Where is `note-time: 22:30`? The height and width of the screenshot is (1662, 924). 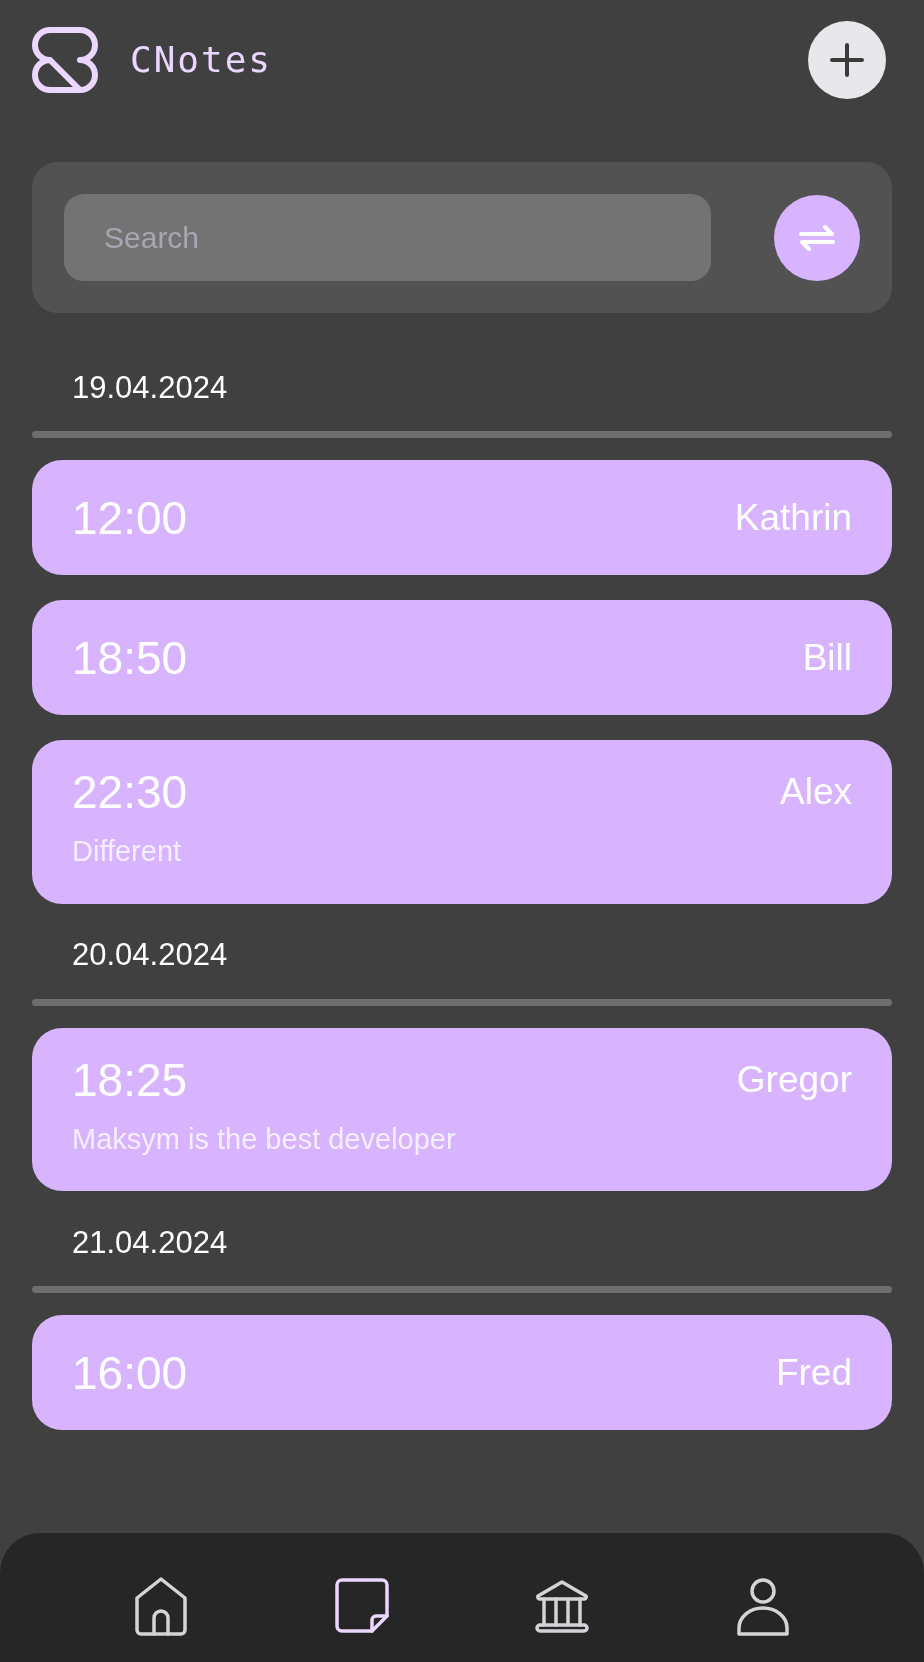 note-time: 22:30 is located at coordinates (130, 792).